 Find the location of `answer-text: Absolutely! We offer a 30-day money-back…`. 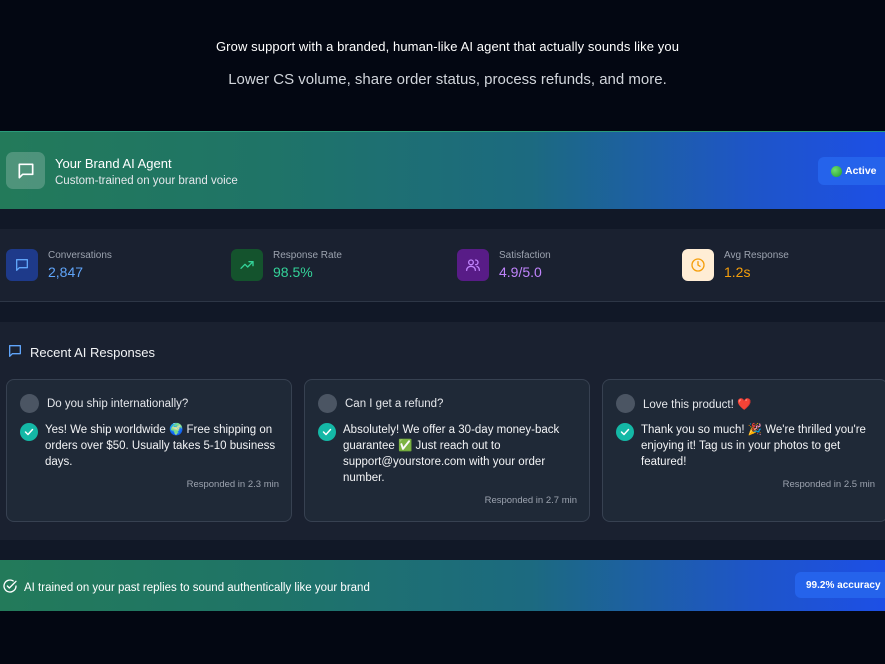

answer-text: Absolutely! We offer a 30-day money-back… is located at coordinates (451, 454).